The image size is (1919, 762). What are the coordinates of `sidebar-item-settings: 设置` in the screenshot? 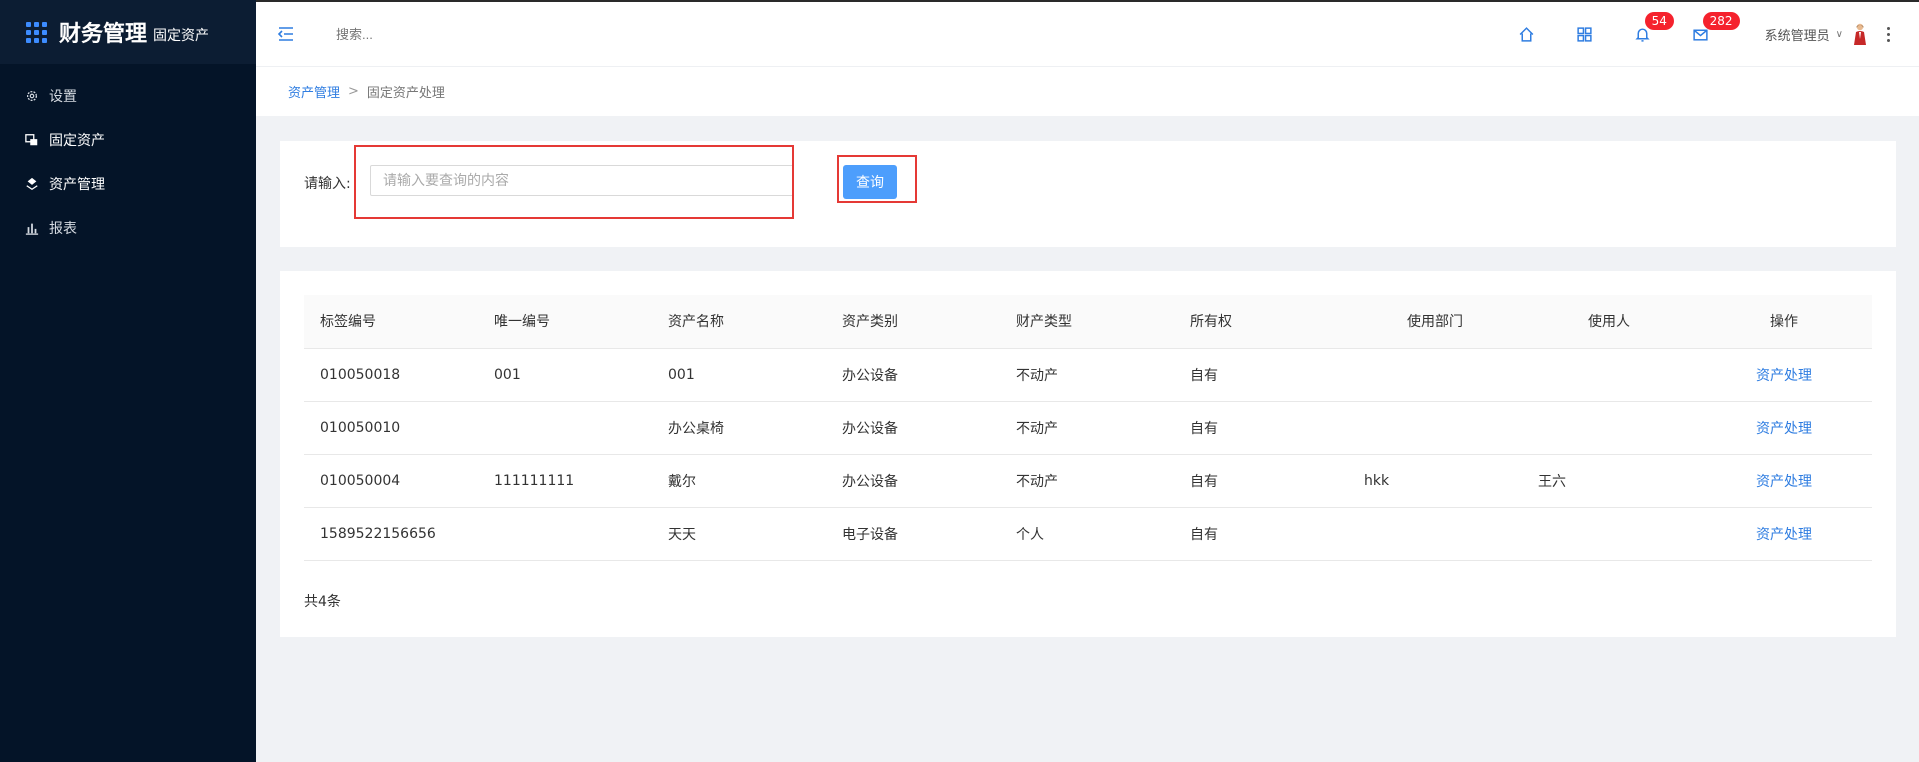 It's located at (128, 96).